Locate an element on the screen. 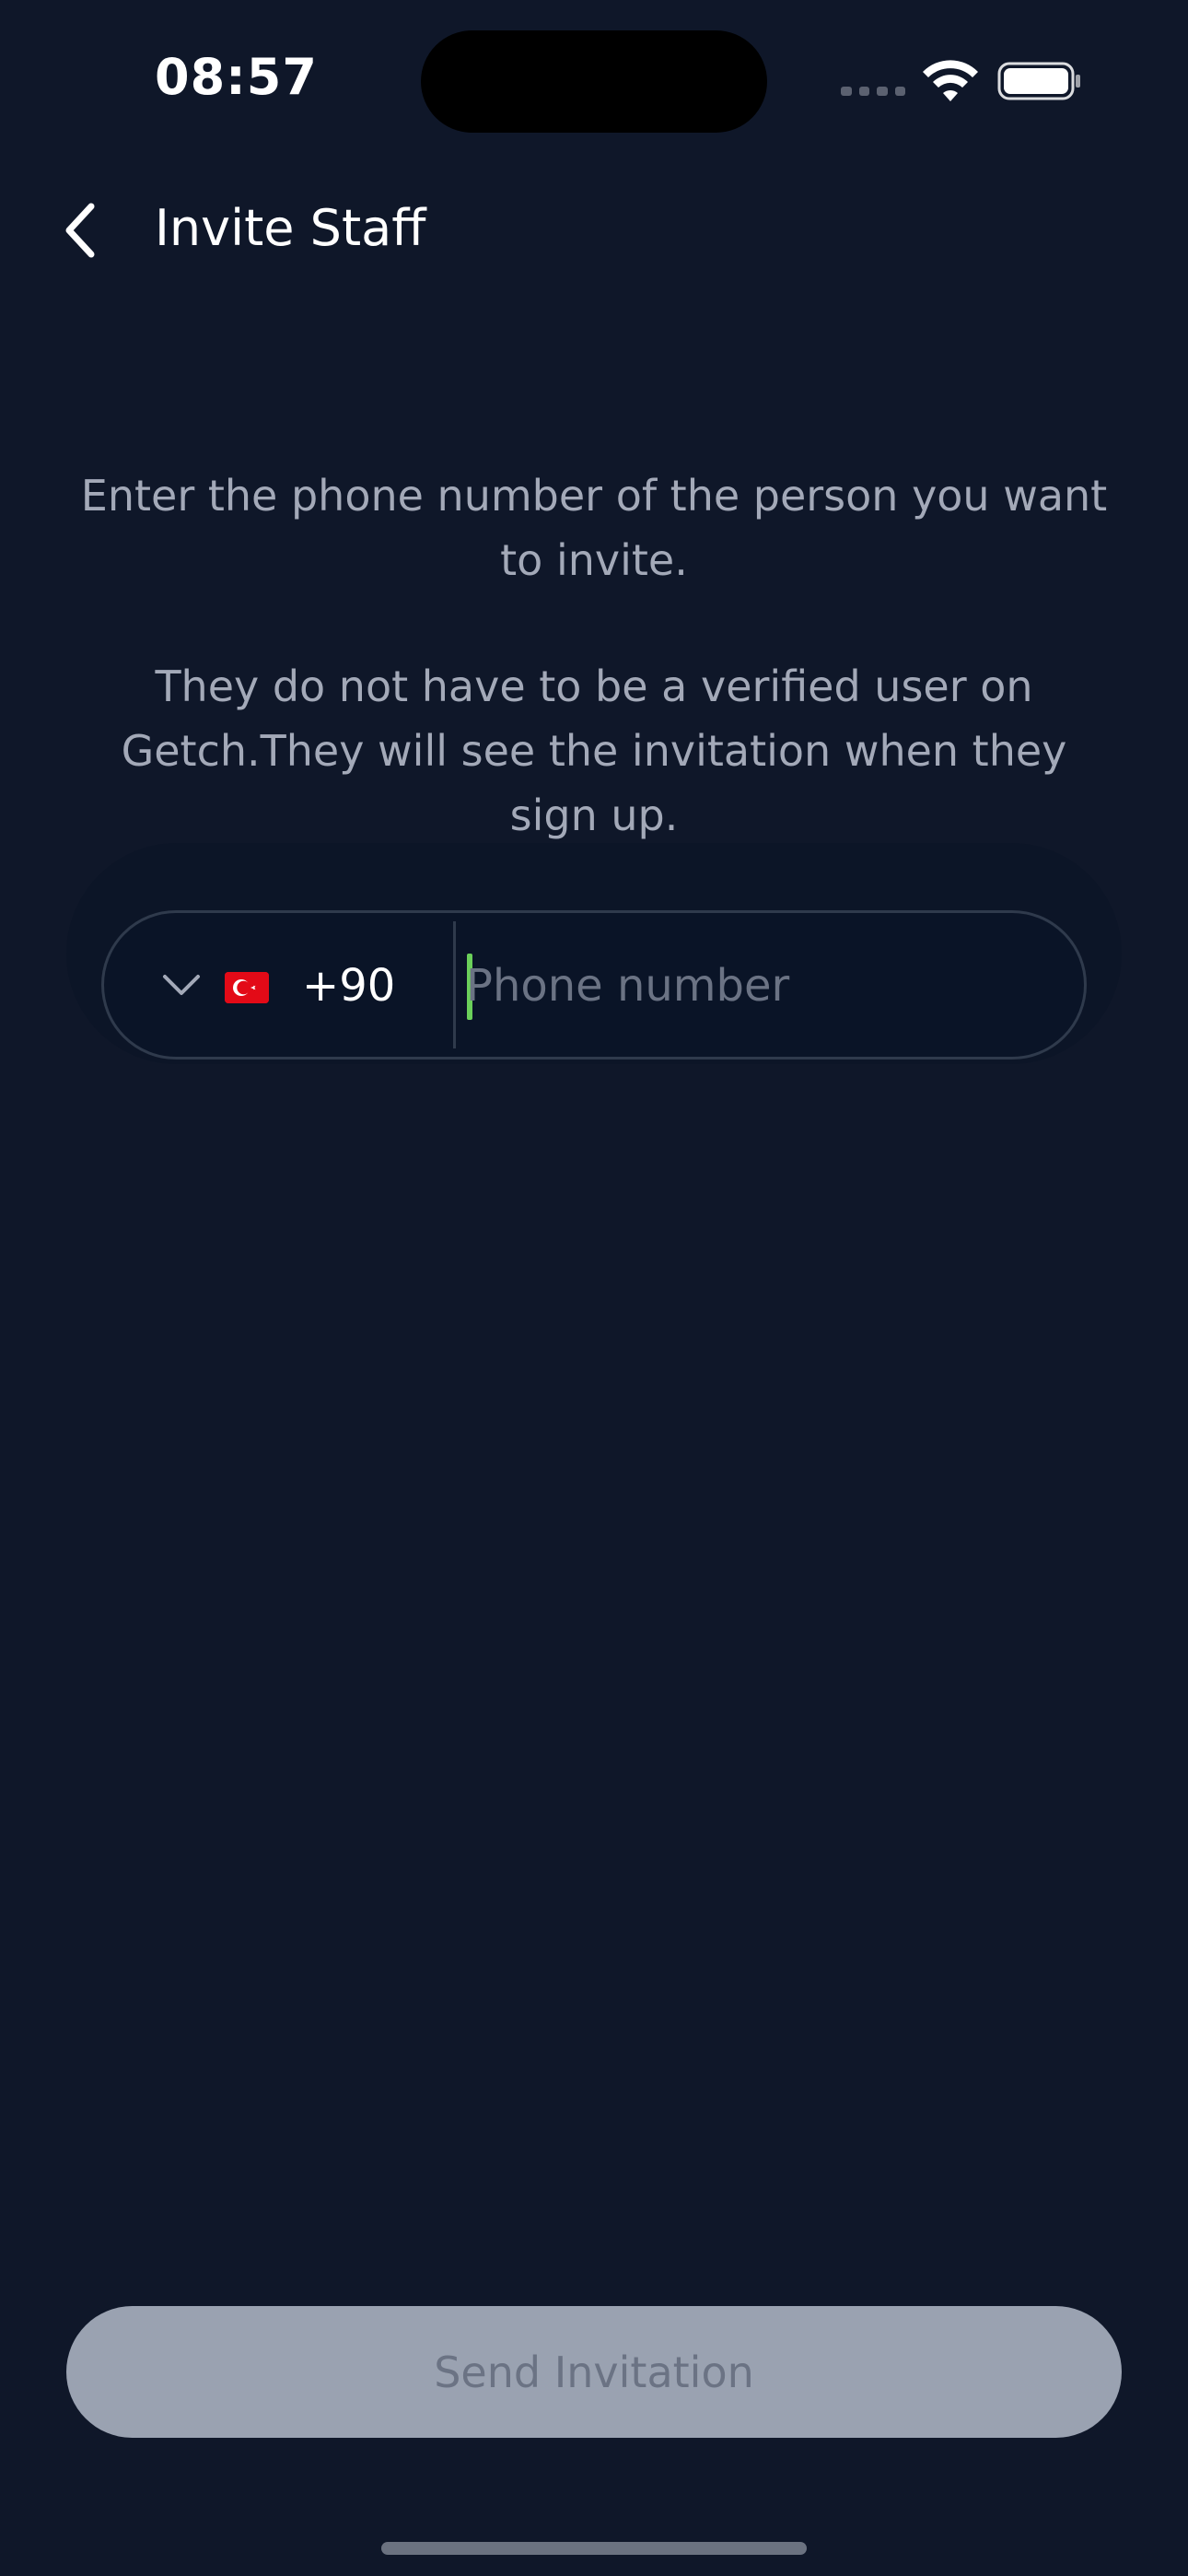 The image size is (1188, 2576). country-code: +90 is located at coordinates (348, 986).